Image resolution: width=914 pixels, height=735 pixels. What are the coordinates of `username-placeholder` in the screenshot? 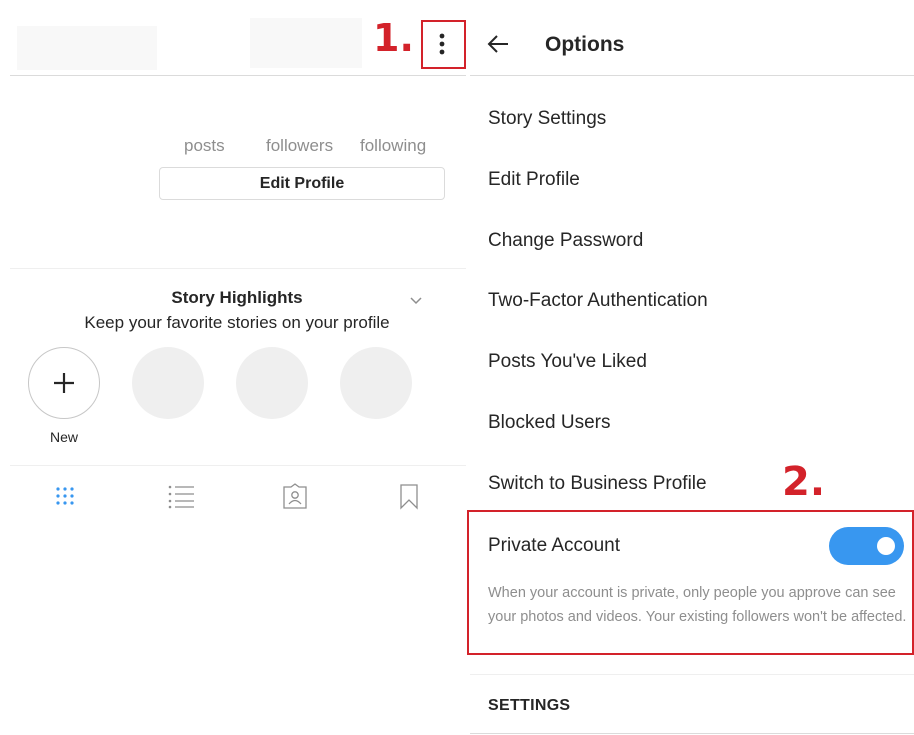 It's located at (87, 48).